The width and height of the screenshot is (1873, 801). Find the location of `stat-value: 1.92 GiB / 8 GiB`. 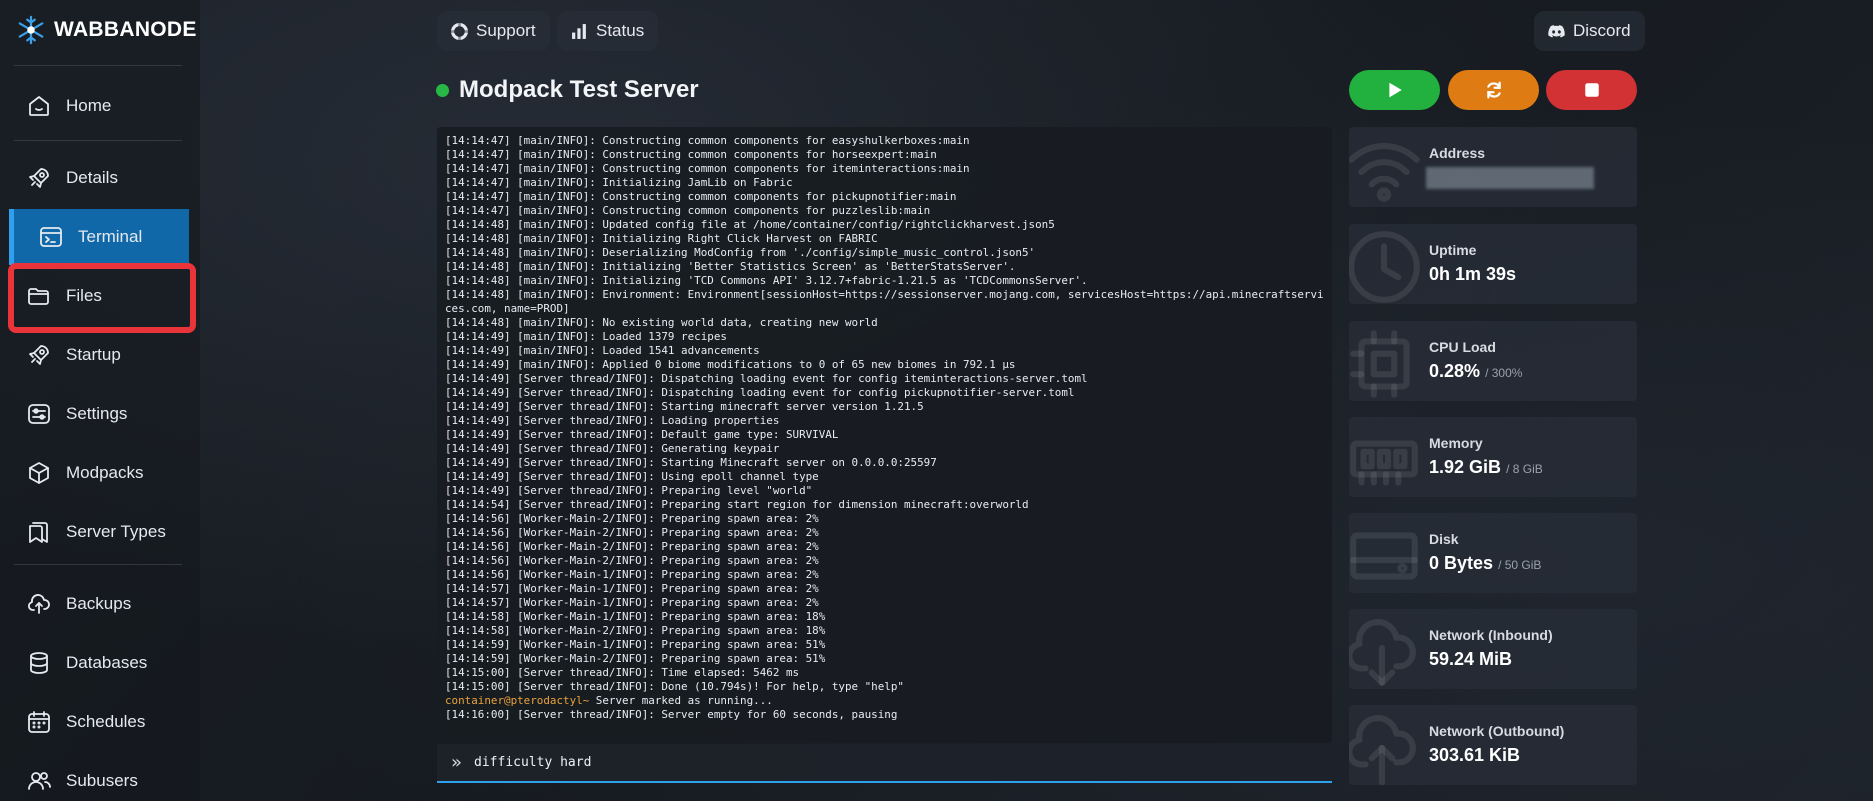

stat-value: 1.92 GiB / 8 GiB is located at coordinates (1486, 467).